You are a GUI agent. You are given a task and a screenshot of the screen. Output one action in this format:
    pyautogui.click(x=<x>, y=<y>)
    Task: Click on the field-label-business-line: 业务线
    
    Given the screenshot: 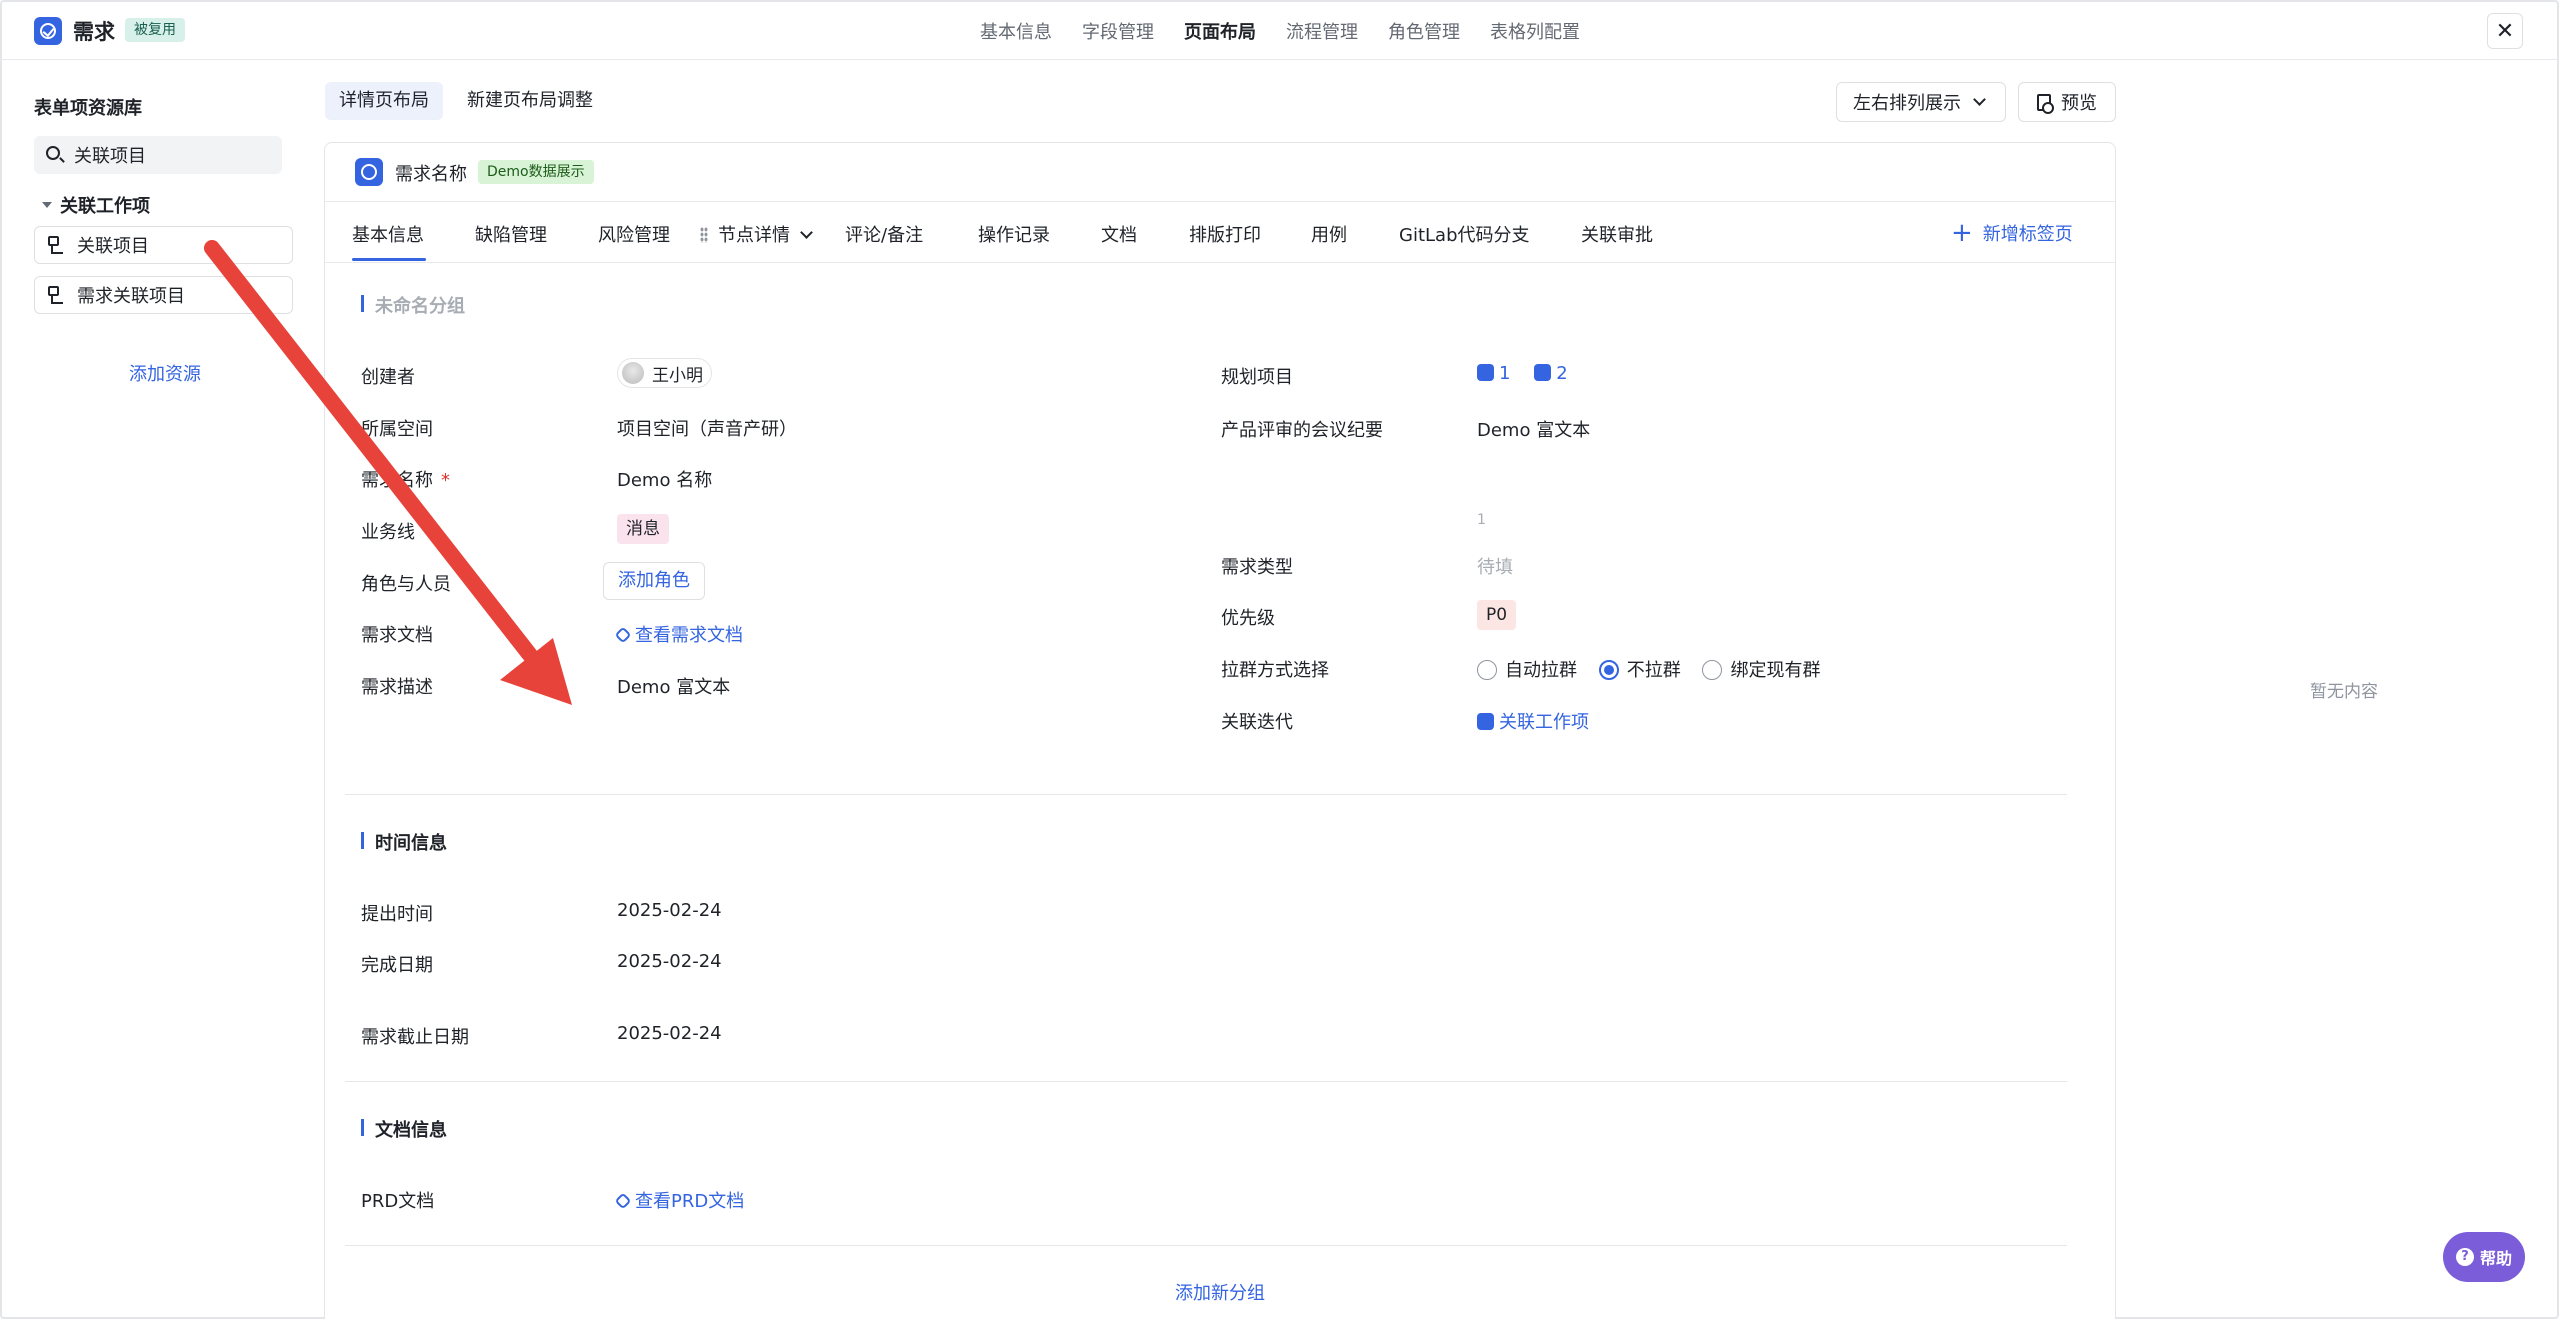 What is the action you would take?
    pyautogui.click(x=388, y=532)
    